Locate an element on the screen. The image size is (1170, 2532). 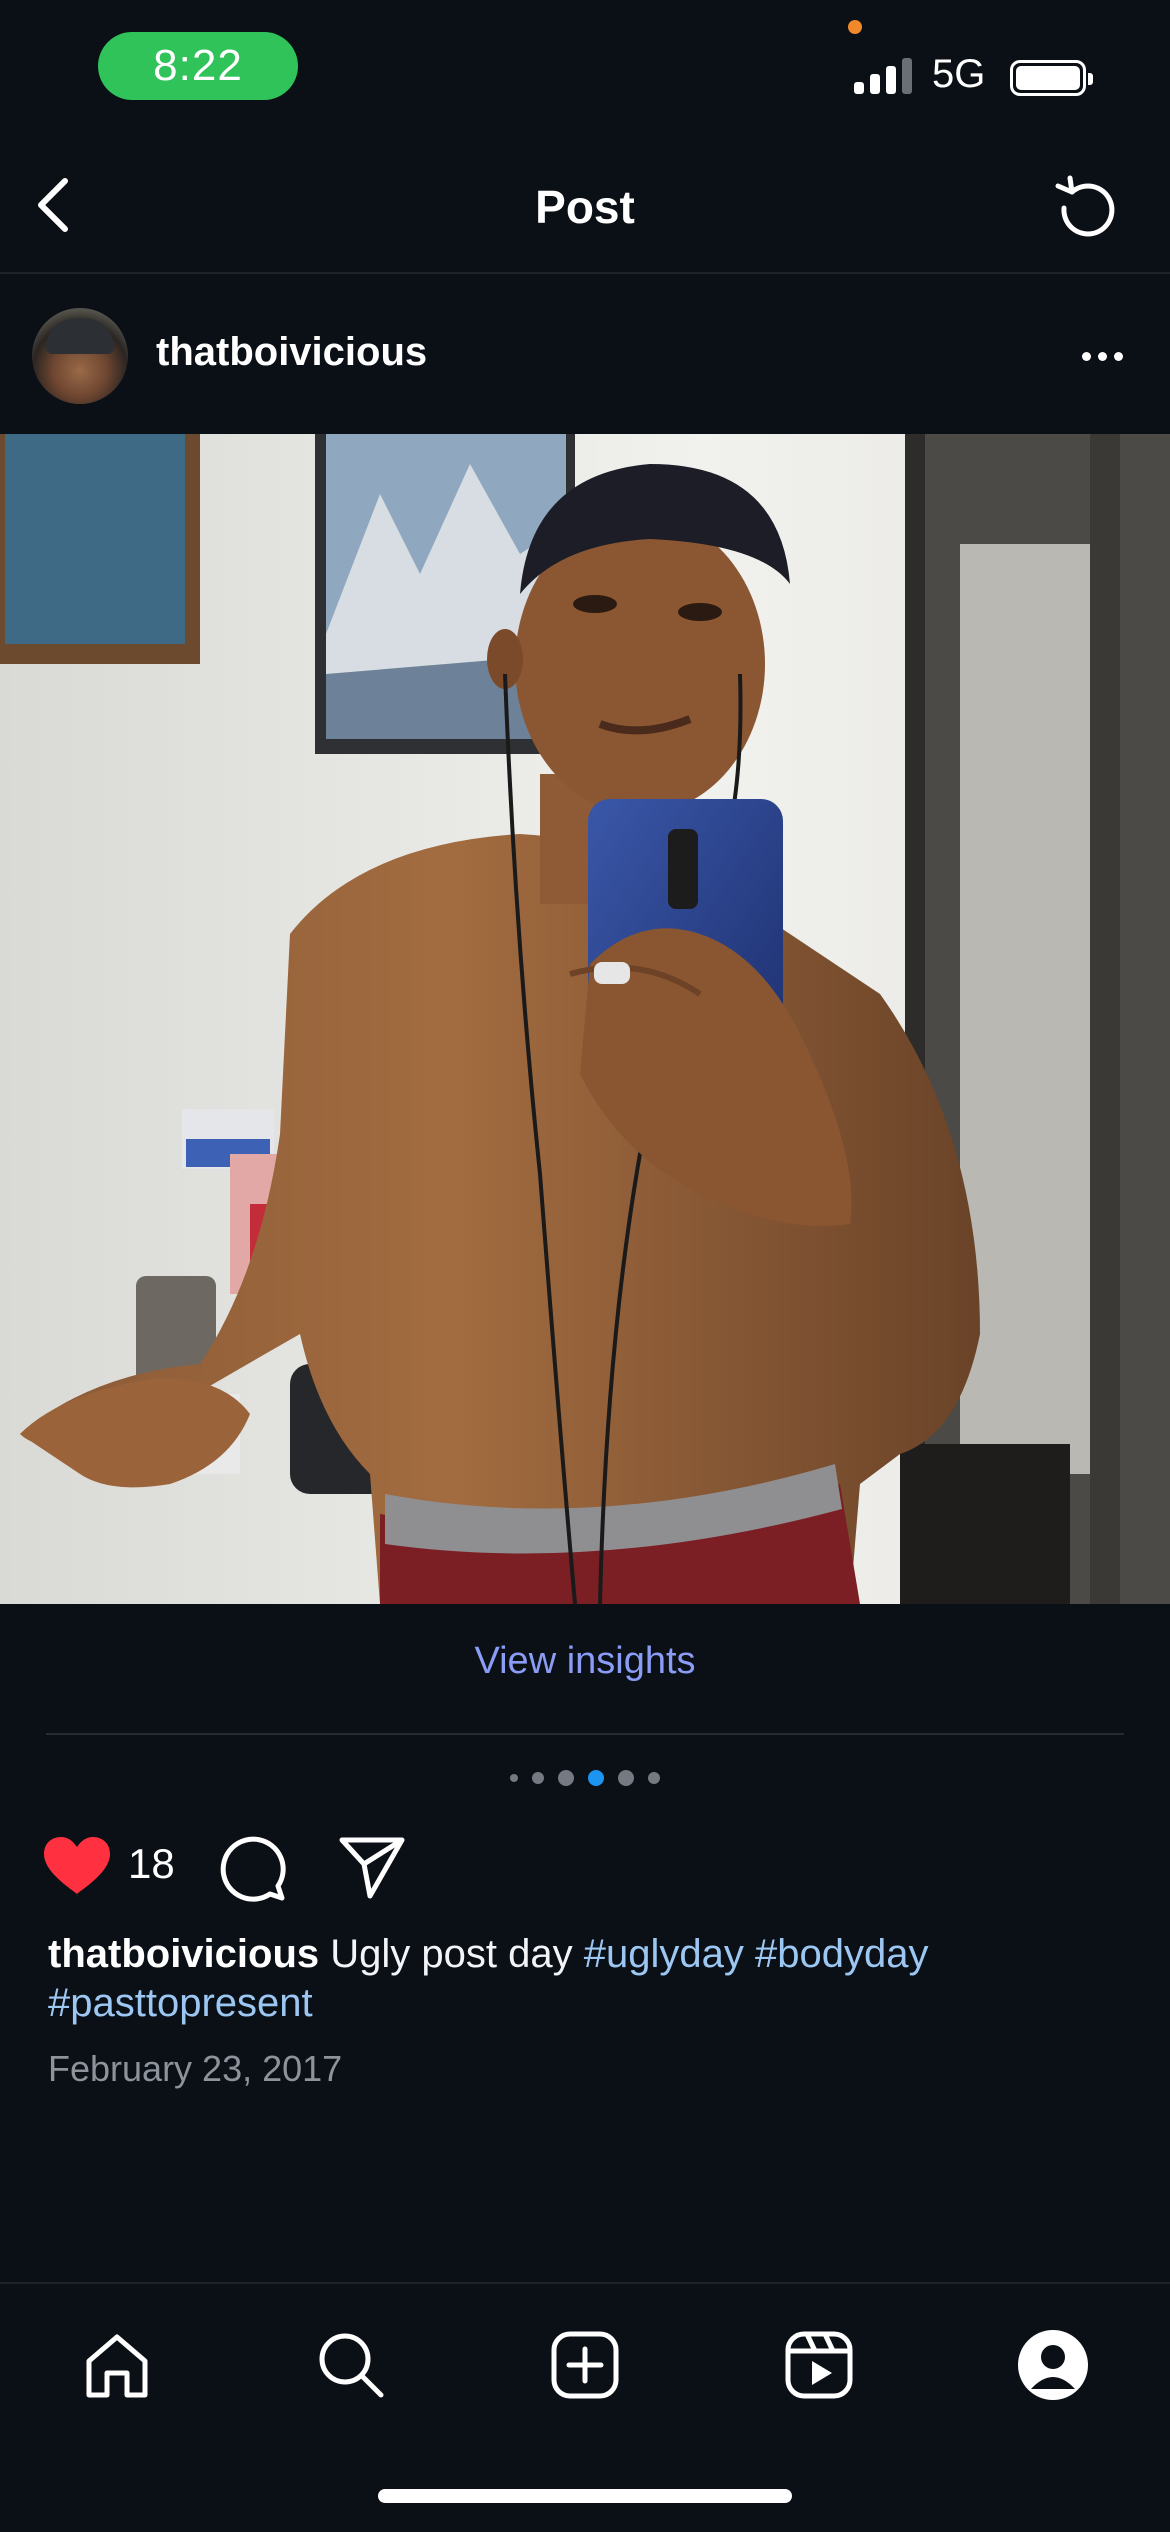
nav-home is located at coordinates (117, 2365).